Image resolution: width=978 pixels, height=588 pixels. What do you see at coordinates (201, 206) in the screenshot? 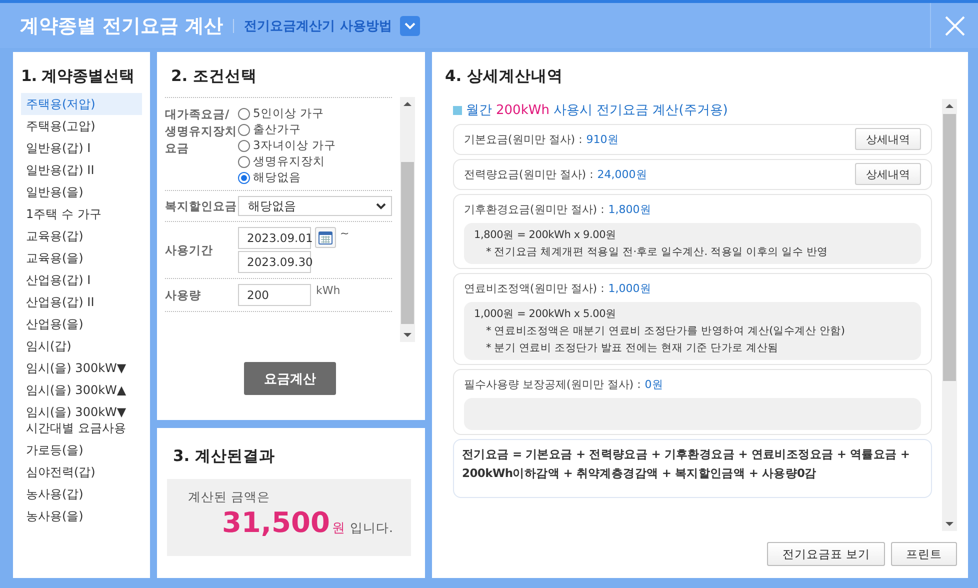
I see `field-label: 복지할인요금` at bounding box center [201, 206].